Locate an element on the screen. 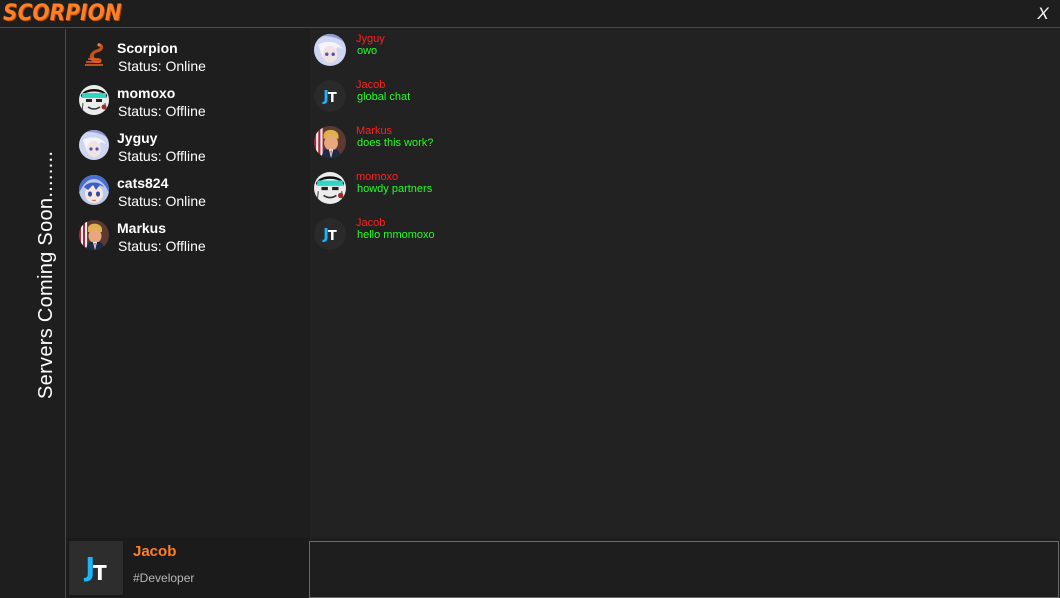 The height and width of the screenshot is (598, 1060). message-text: owo is located at coordinates (367, 51).